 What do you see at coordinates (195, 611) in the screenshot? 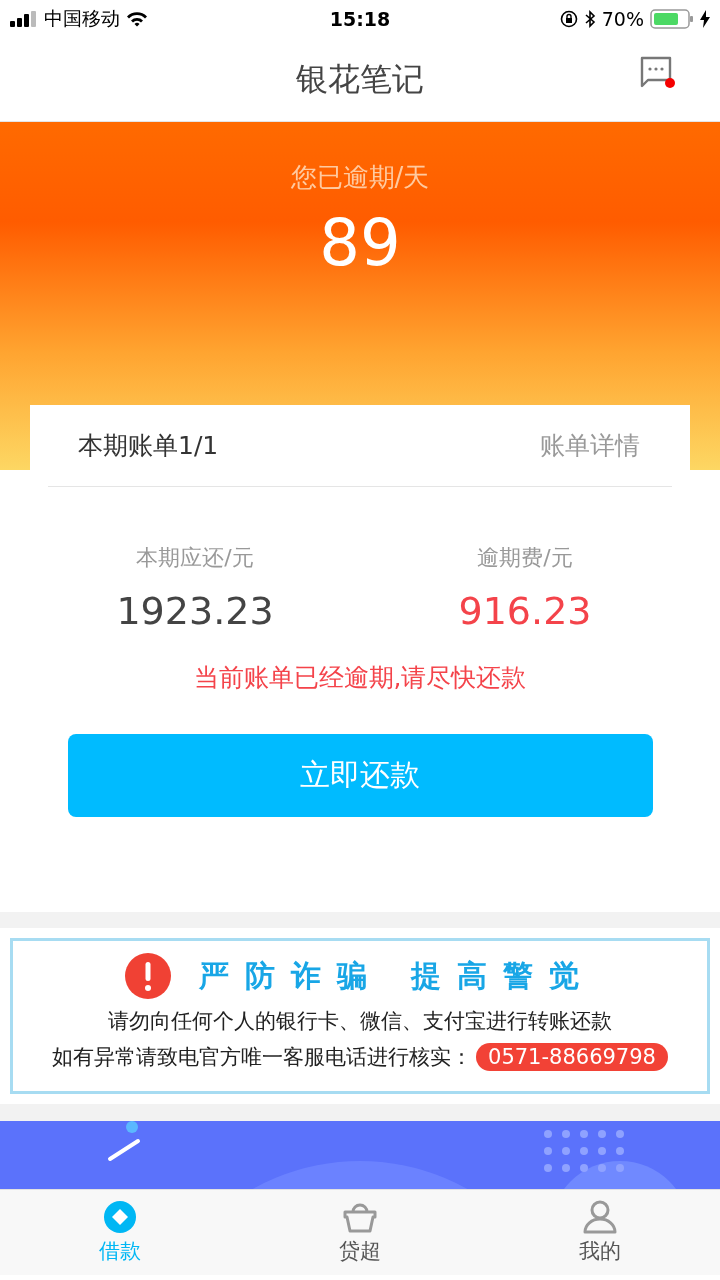
I see `amount-value: 1923.23` at bounding box center [195, 611].